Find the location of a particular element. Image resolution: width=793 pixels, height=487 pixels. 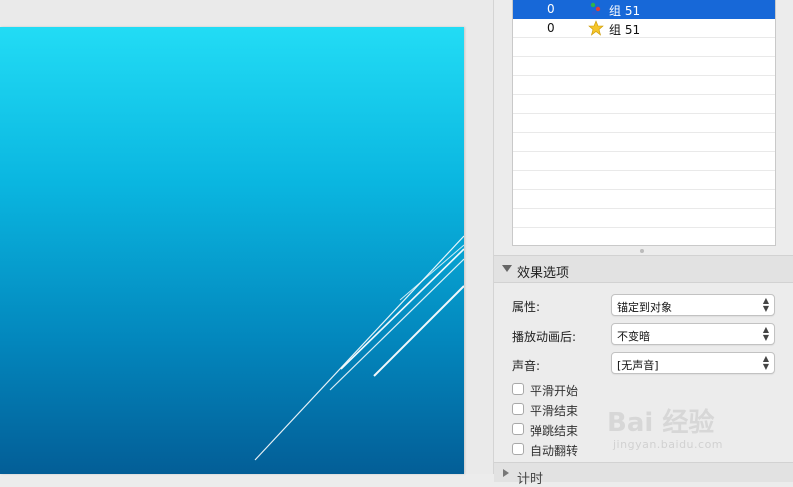

checkbox-label: 平滑开始 is located at coordinates (554, 391).